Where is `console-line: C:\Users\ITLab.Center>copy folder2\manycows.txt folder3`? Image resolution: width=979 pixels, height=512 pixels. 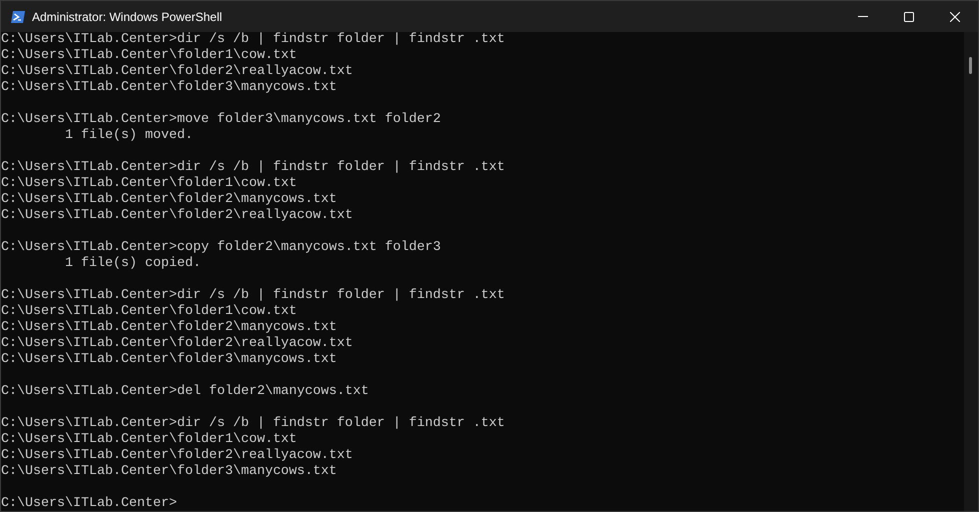
console-line: C:\Users\ITLab.Center>copy folder2\manycows.txt folder3 is located at coordinates (221, 248).